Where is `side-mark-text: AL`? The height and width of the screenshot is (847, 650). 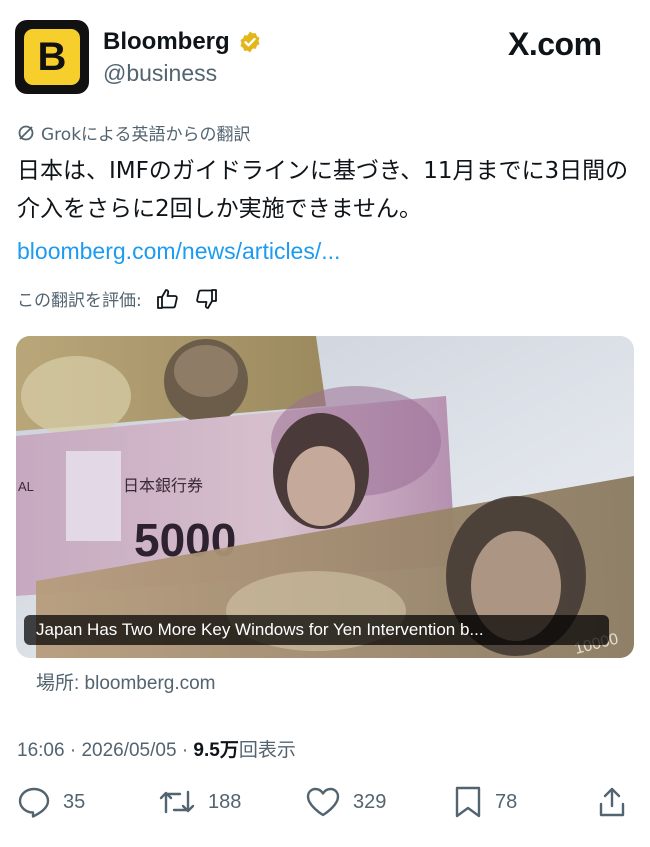 side-mark-text: AL is located at coordinates (26, 486).